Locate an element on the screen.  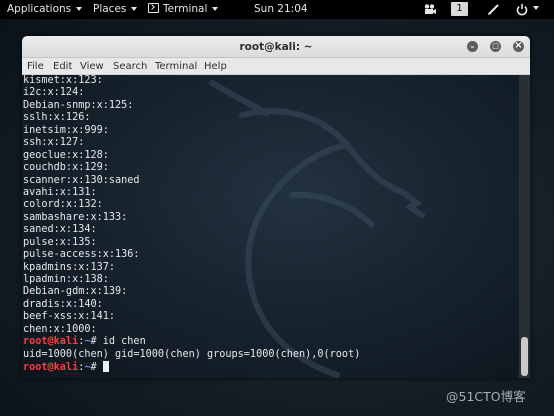
scrollbar-thumb is located at coordinates (524, 356).